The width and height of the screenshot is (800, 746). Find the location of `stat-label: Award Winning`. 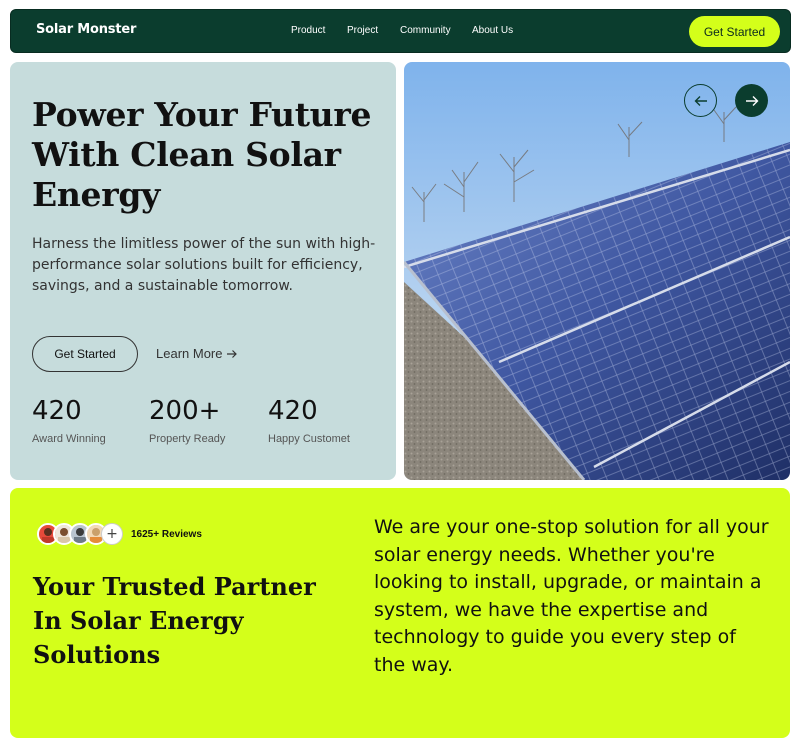

stat-label: Award Winning is located at coordinates (69, 439).